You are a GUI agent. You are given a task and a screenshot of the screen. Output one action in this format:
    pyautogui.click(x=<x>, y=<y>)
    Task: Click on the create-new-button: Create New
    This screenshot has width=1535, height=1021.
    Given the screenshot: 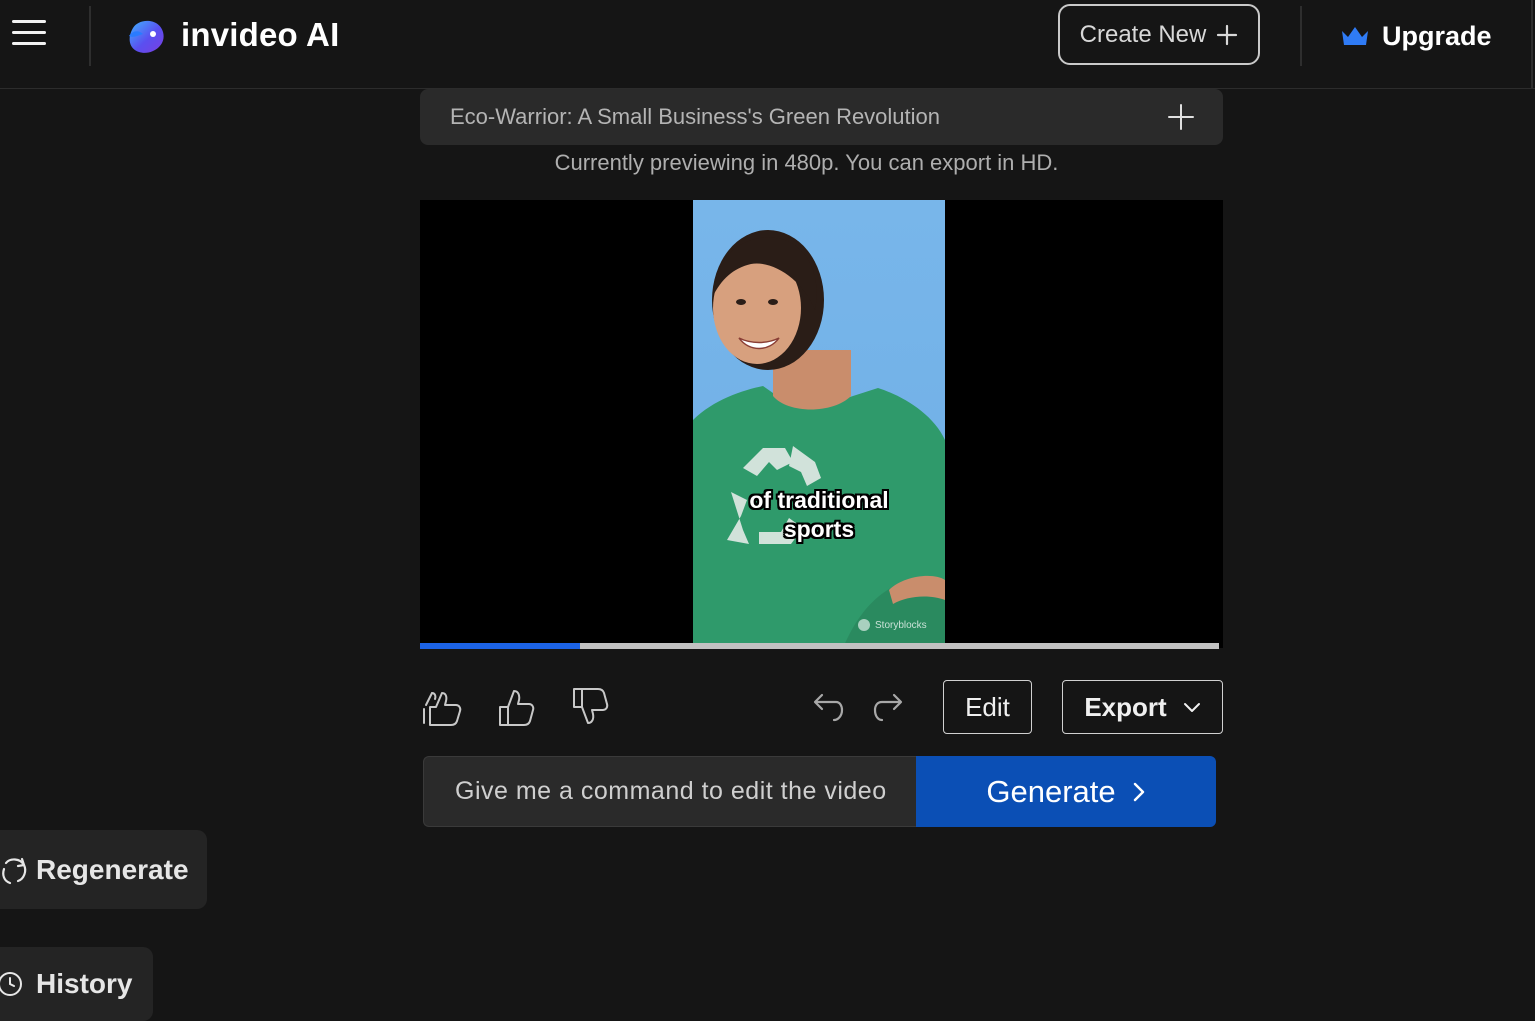 What is the action you would take?
    pyautogui.click(x=1159, y=34)
    